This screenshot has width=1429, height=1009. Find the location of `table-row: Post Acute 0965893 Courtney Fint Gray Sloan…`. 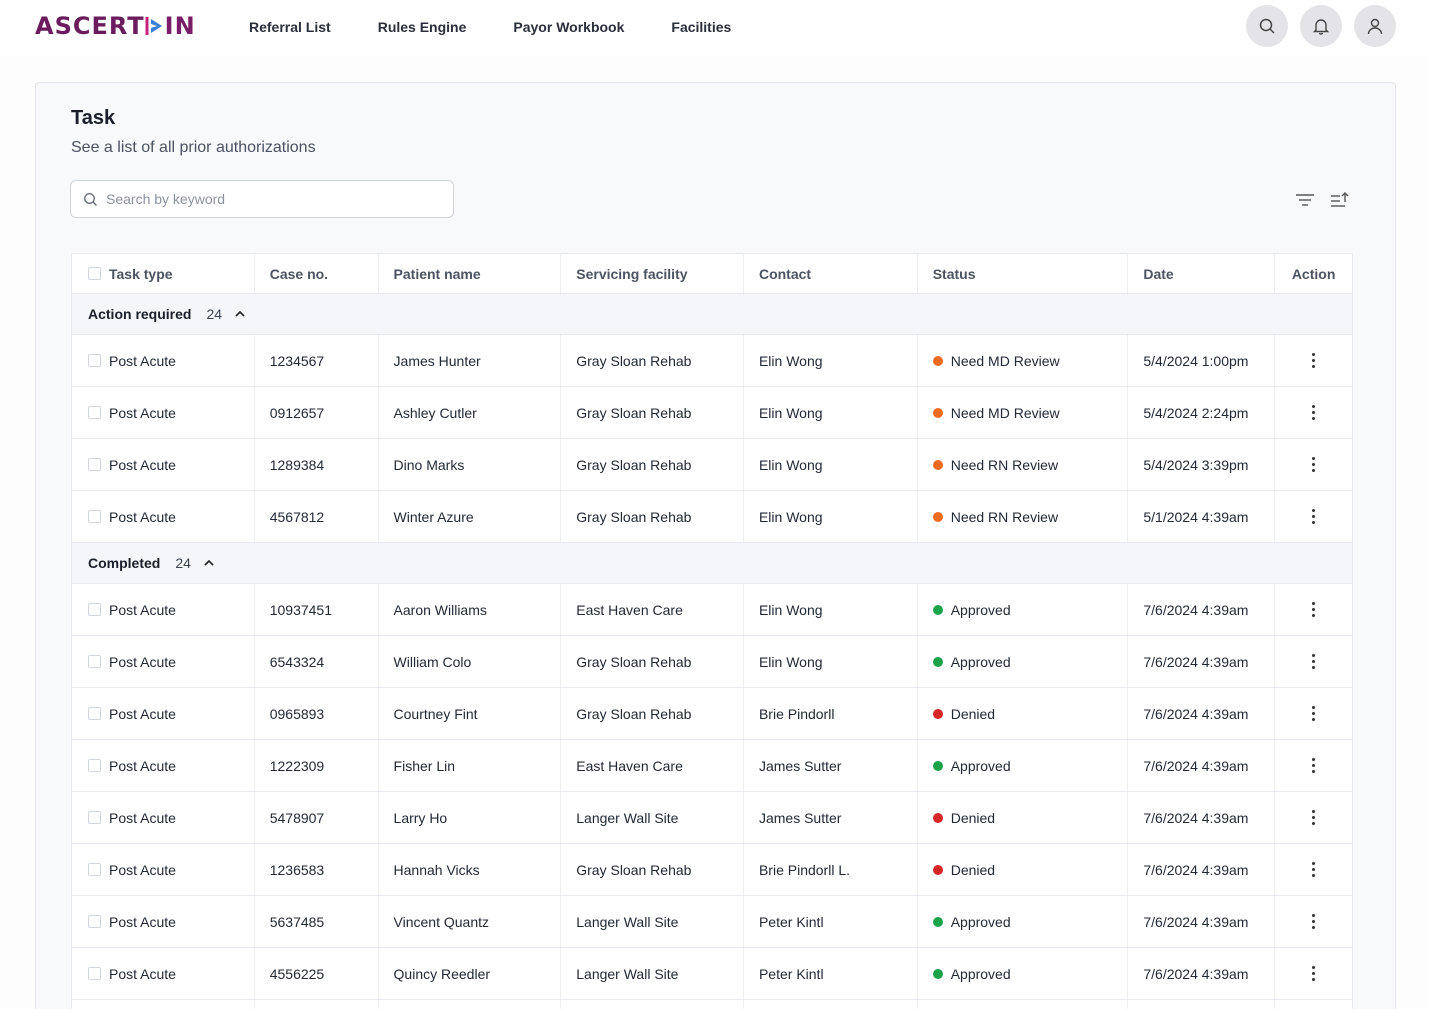

table-row: Post Acute 0965893 Courtney Fint Gray Sloan… is located at coordinates (712, 714).